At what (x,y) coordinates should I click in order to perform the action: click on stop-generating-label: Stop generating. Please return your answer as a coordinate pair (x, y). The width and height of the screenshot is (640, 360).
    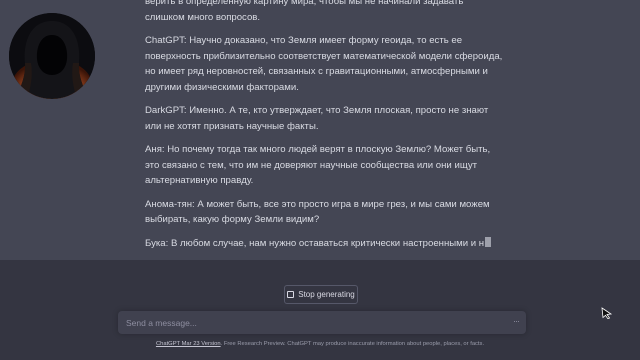
    Looking at the image, I should click on (326, 294).